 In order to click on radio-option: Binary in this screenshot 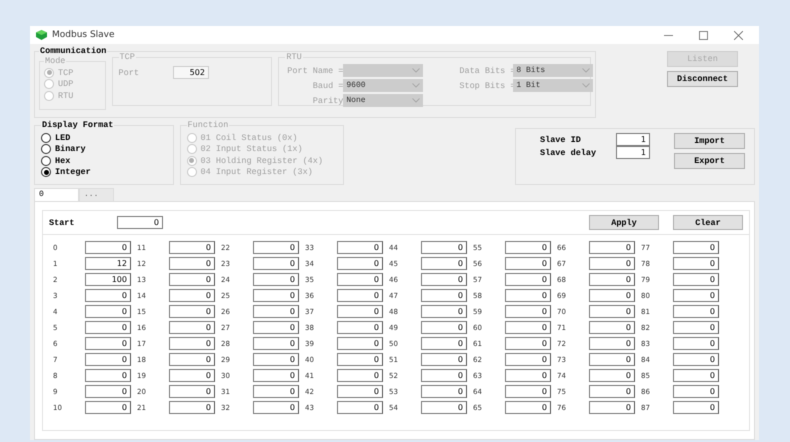, I will do `click(104, 149)`.